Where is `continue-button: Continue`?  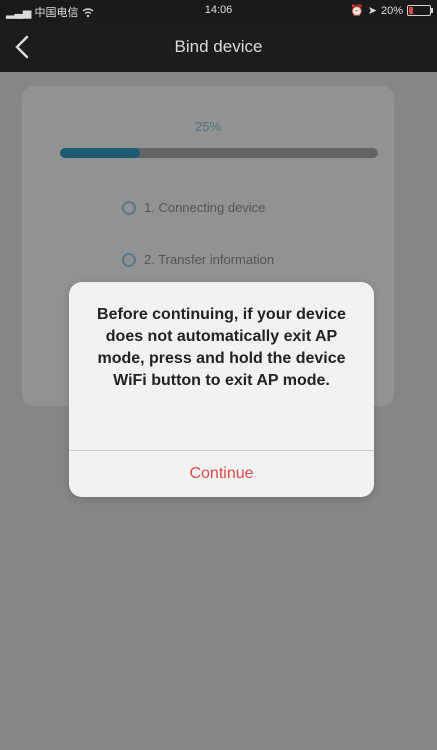 continue-button: Continue is located at coordinates (221, 474).